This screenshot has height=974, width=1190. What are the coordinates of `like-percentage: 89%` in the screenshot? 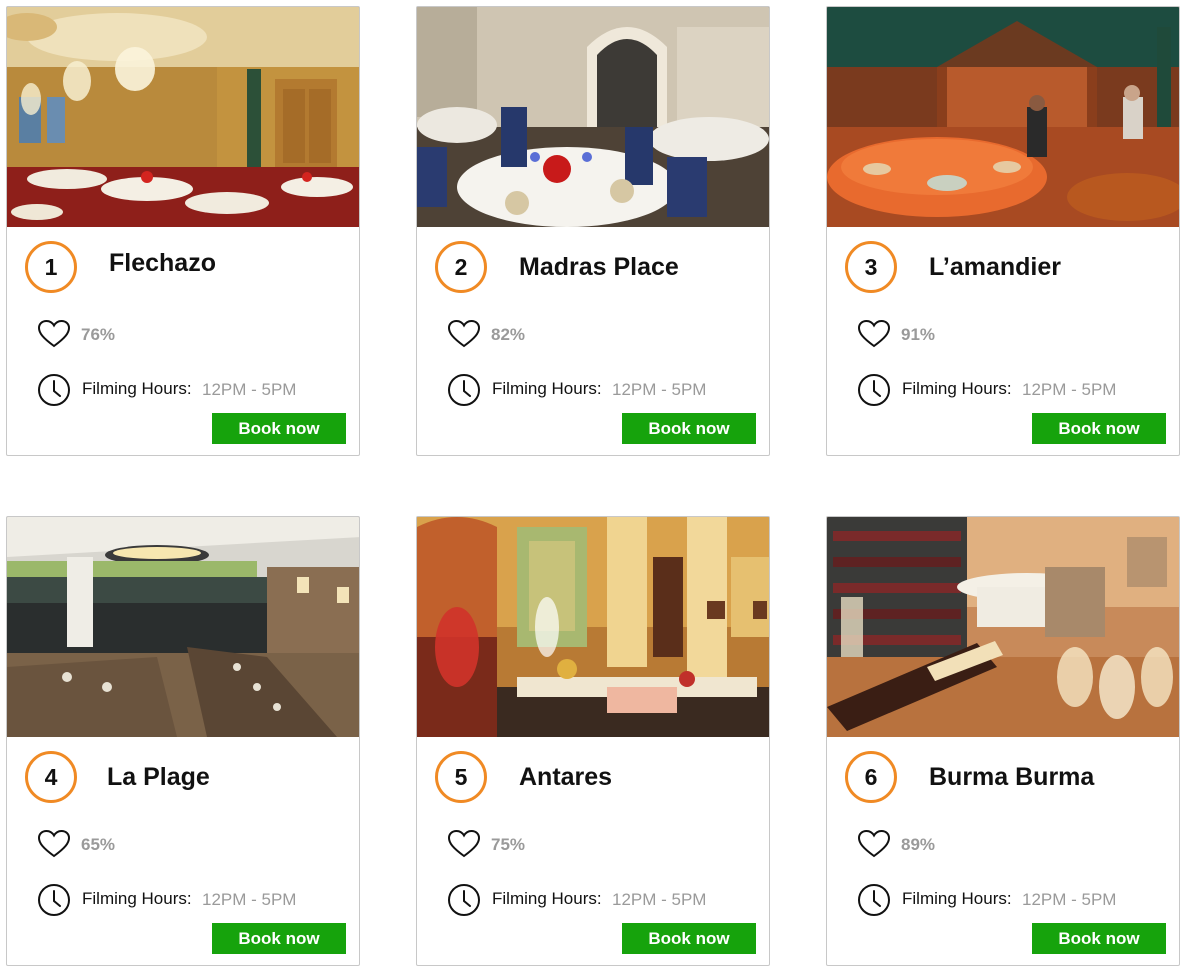 It's located at (918, 844).